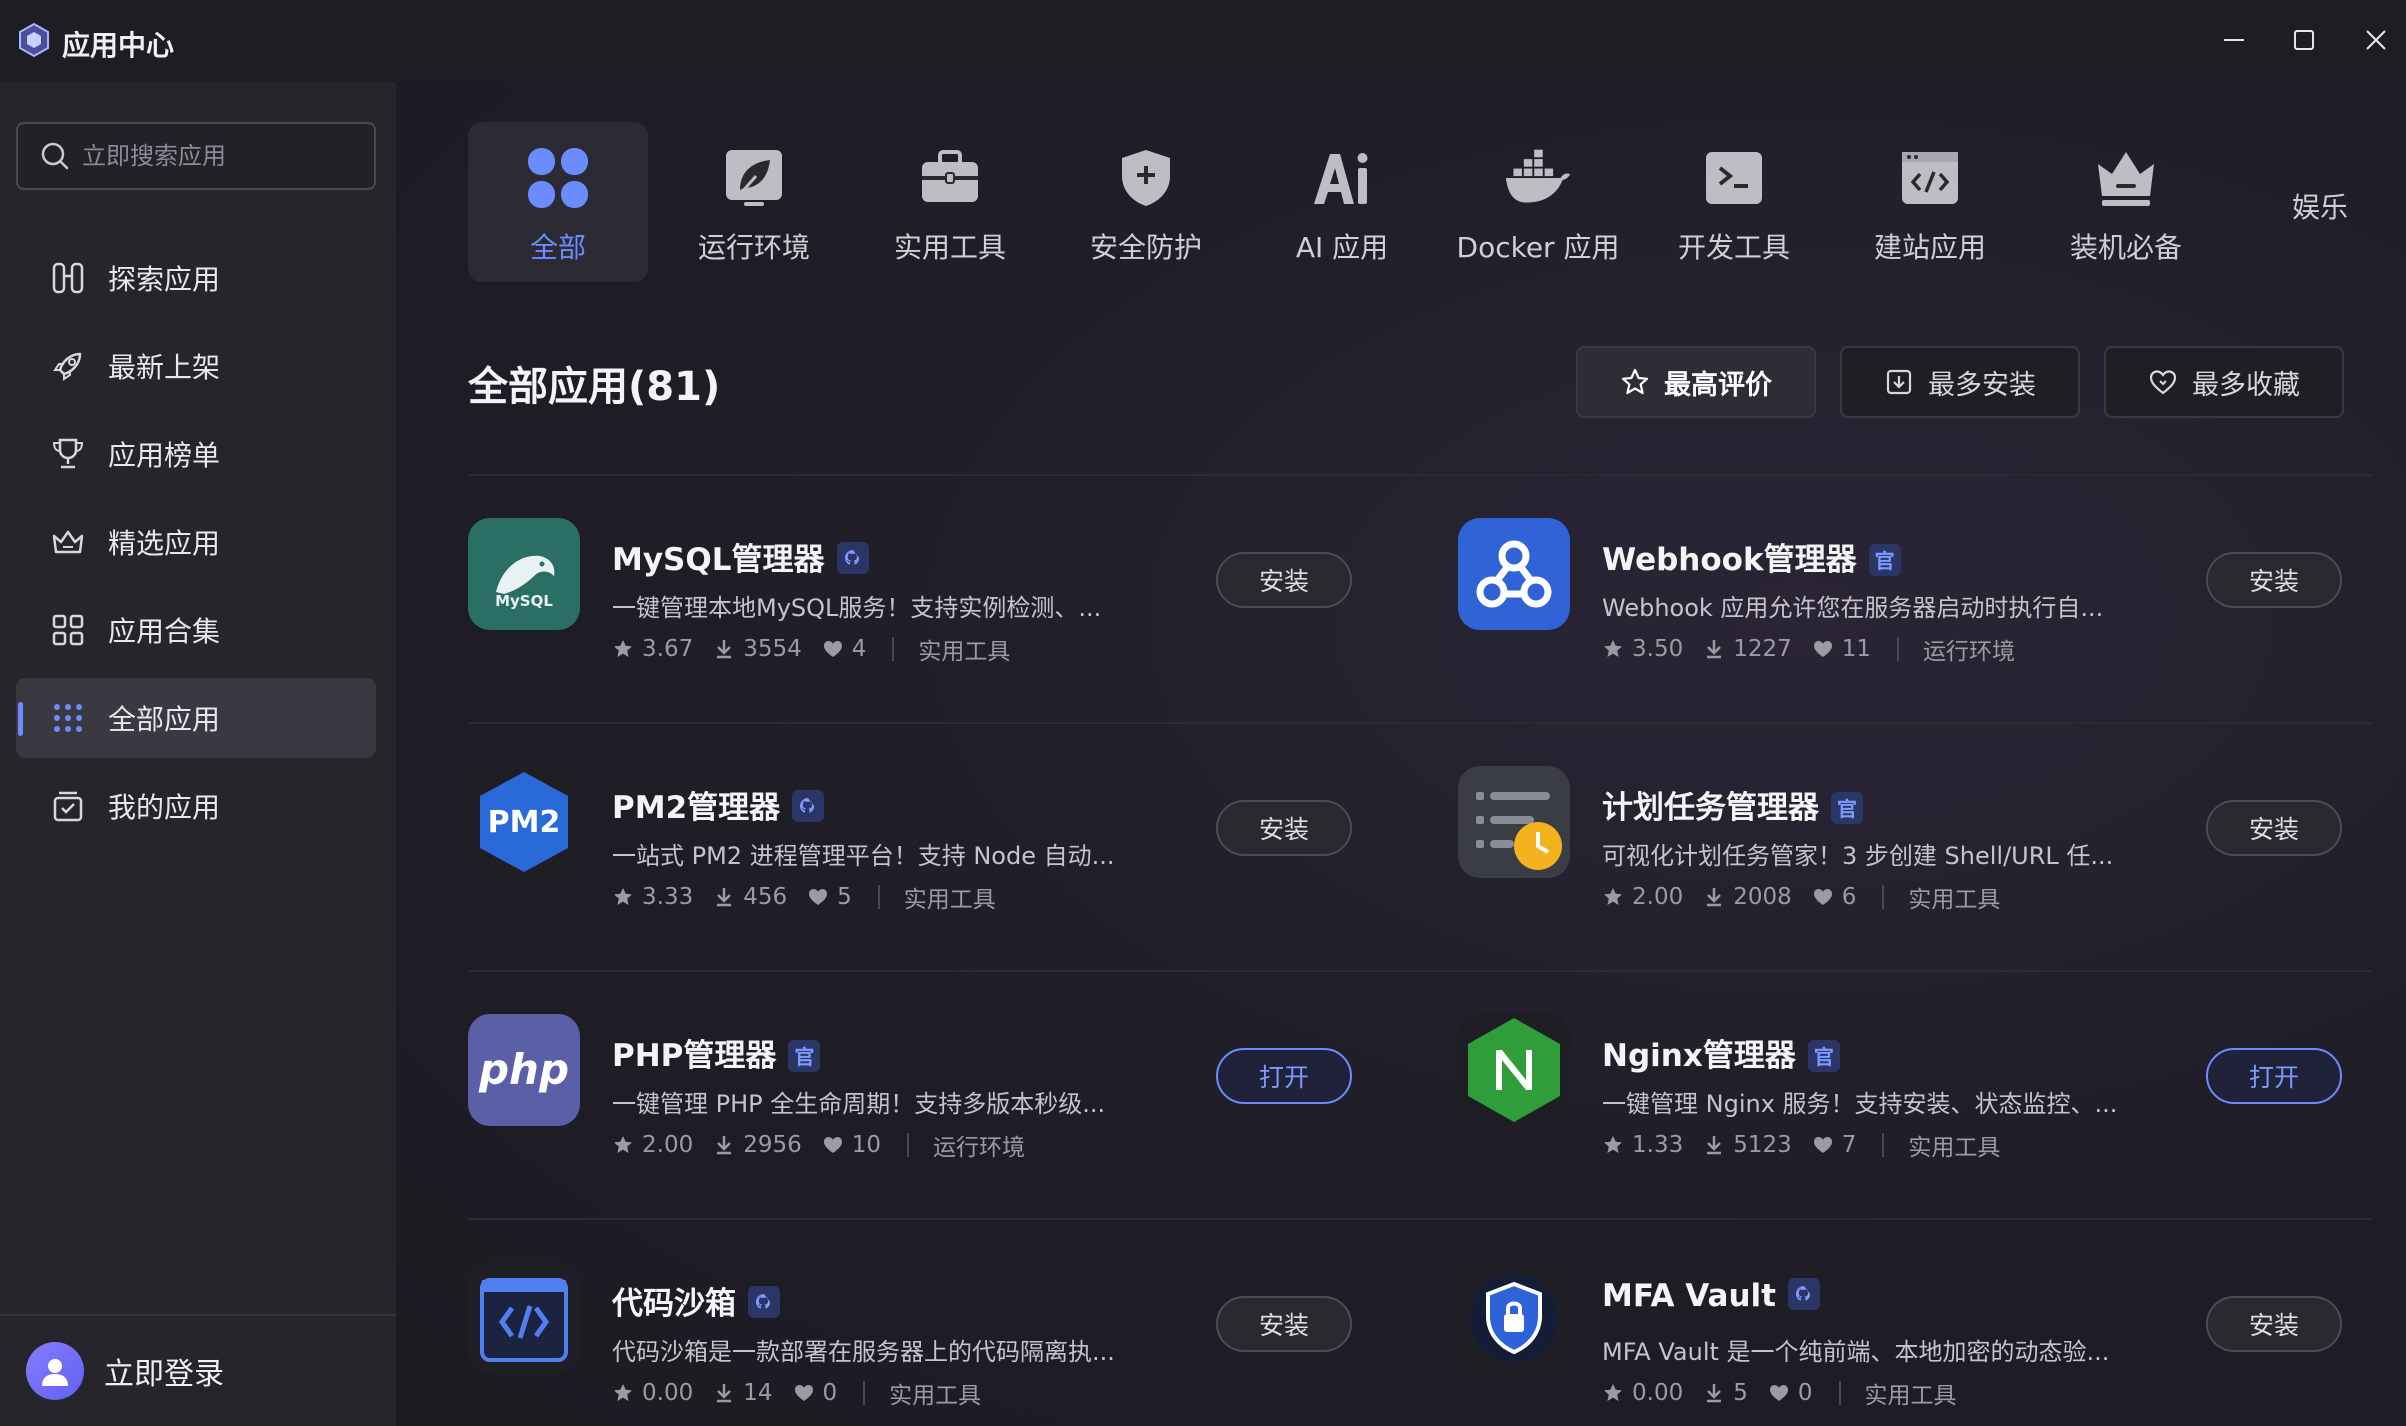  Describe the element at coordinates (2224, 382) in the screenshot. I see `sort-most-favorited-button: 最多收藏` at that location.